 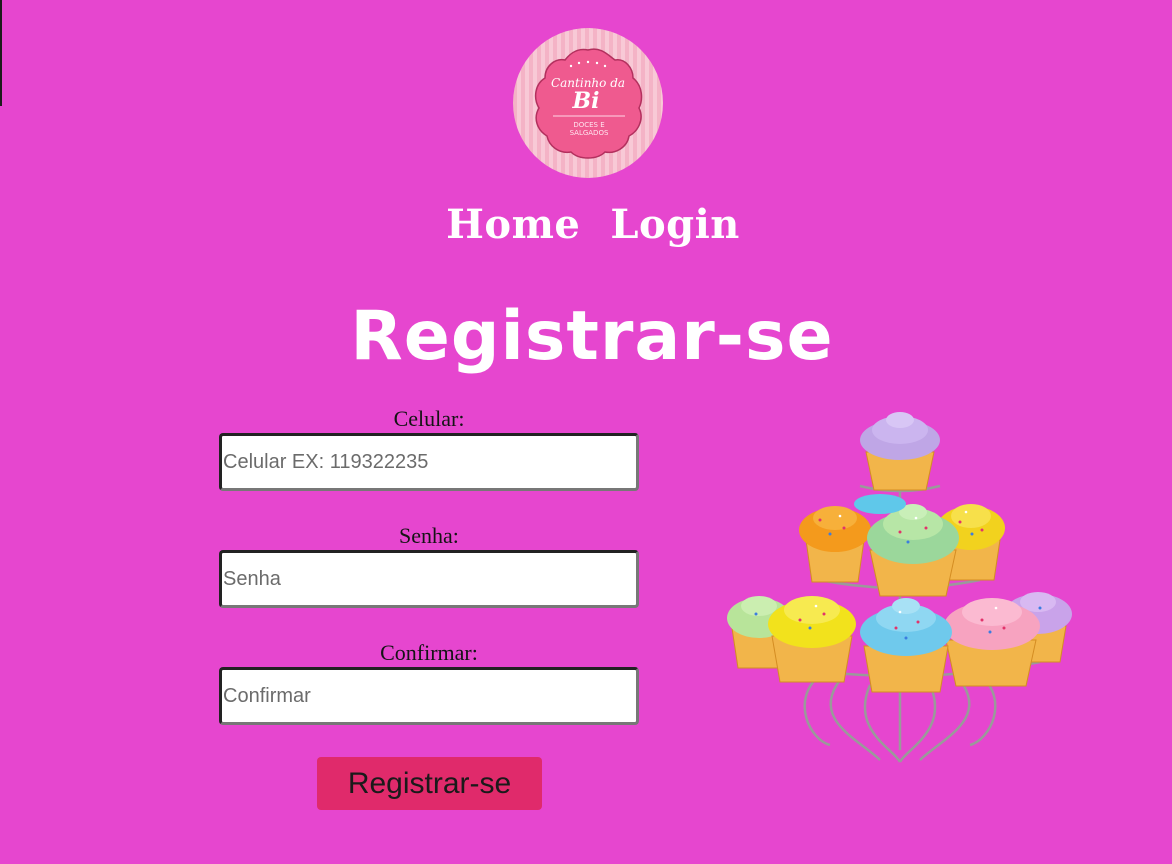 What do you see at coordinates (429, 418) in the screenshot?
I see `celular-label: Celular:` at bounding box center [429, 418].